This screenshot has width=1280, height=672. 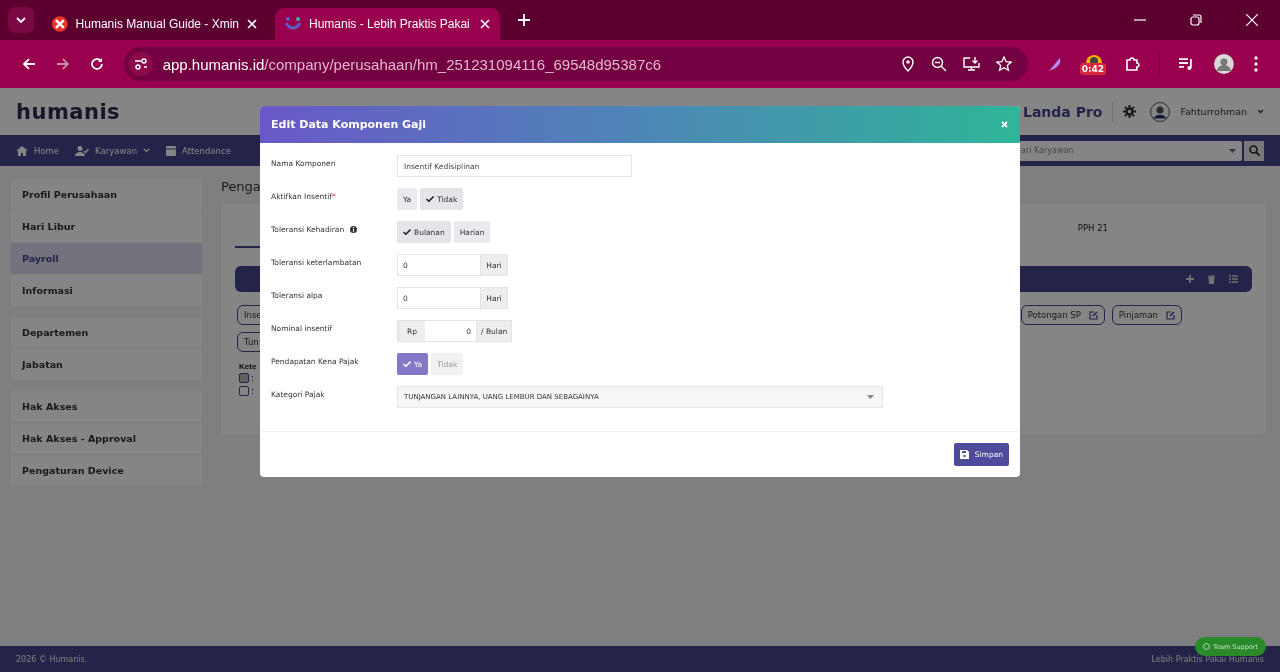 What do you see at coordinates (106, 439) in the screenshot?
I see `sidebar-item: Hak Akses - Approval` at bounding box center [106, 439].